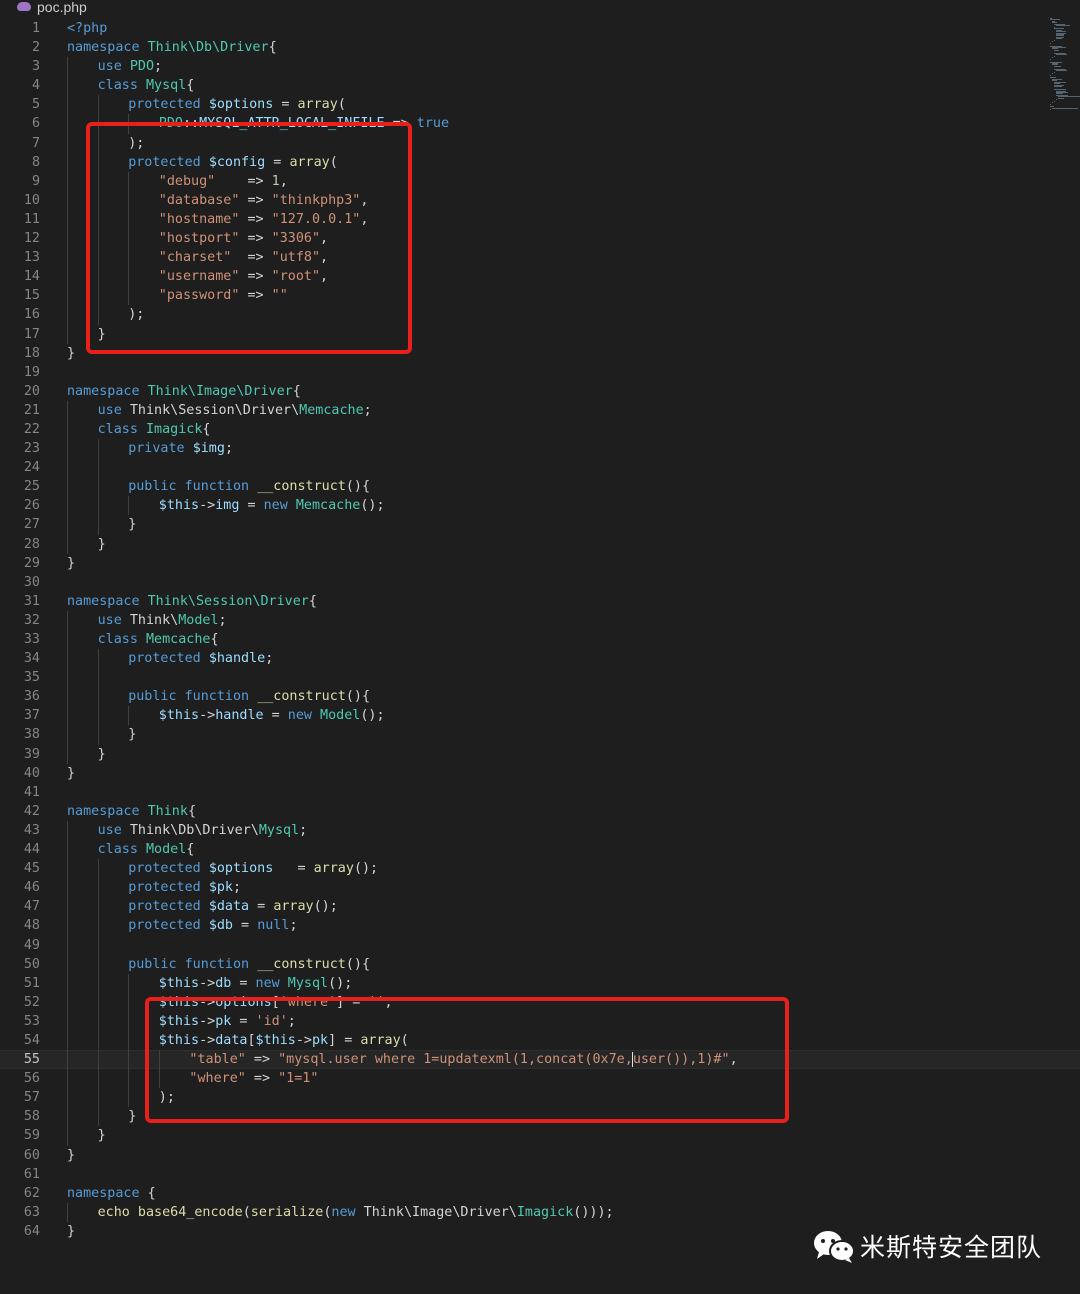 The image size is (1080, 1294). I want to click on code-line: 51 $this->db = new Mysql();, so click(540, 983).